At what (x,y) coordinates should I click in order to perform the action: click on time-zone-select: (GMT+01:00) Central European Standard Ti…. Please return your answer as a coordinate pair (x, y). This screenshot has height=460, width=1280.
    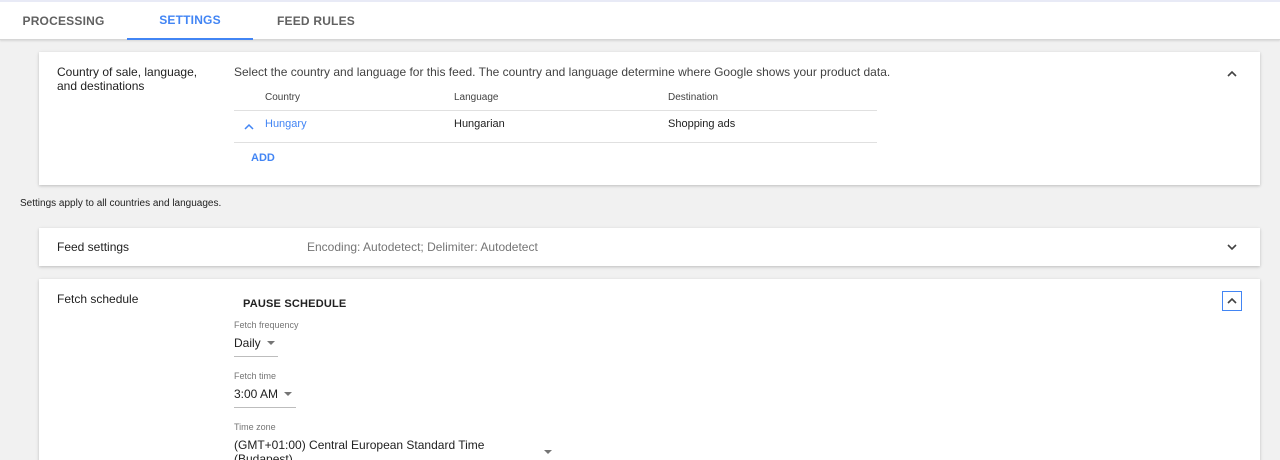
    Looking at the image, I should click on (393, 449).